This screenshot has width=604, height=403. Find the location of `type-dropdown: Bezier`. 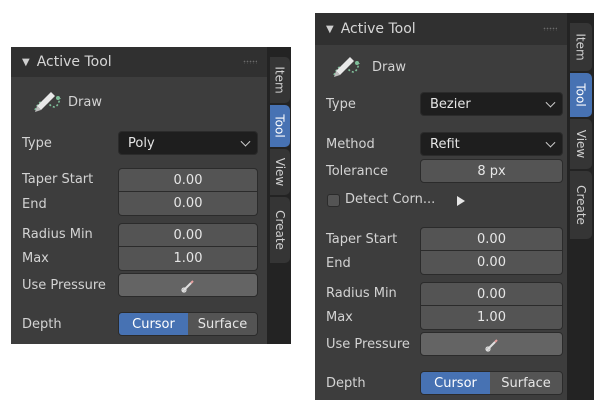

type-dropdown: Bezier is located at coordinates (491, 104).